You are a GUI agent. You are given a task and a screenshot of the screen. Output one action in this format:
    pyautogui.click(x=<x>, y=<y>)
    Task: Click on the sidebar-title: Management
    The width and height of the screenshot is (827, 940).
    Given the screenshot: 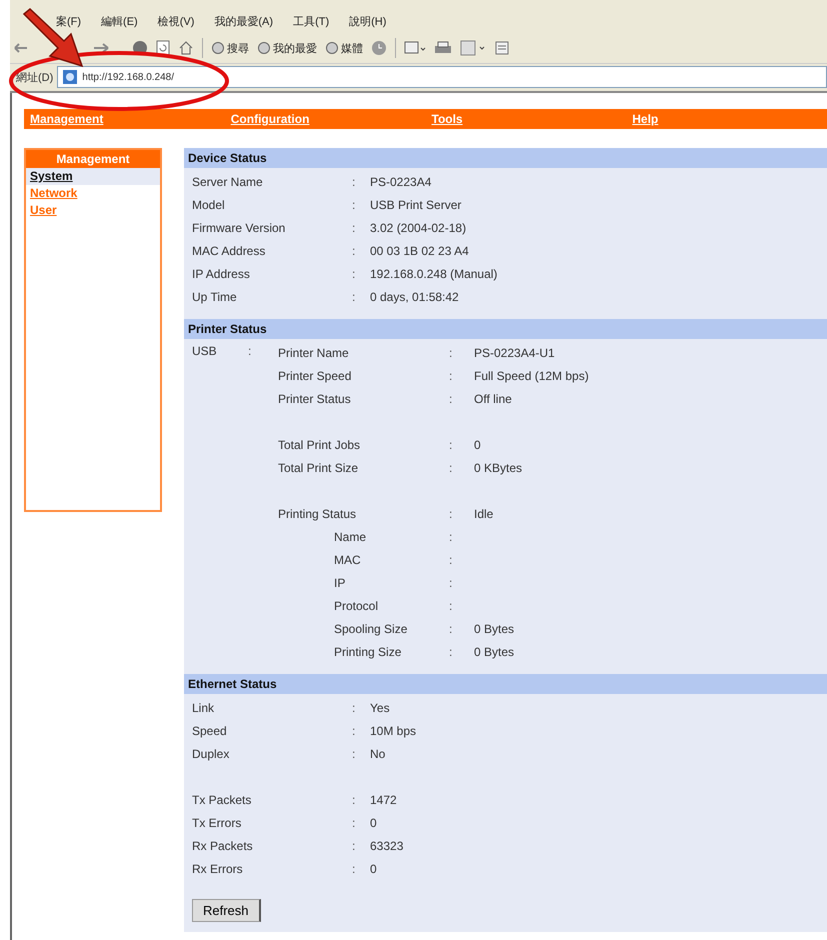 What is the action you would take?
    pyautogui.click(x=93, y=159)
    